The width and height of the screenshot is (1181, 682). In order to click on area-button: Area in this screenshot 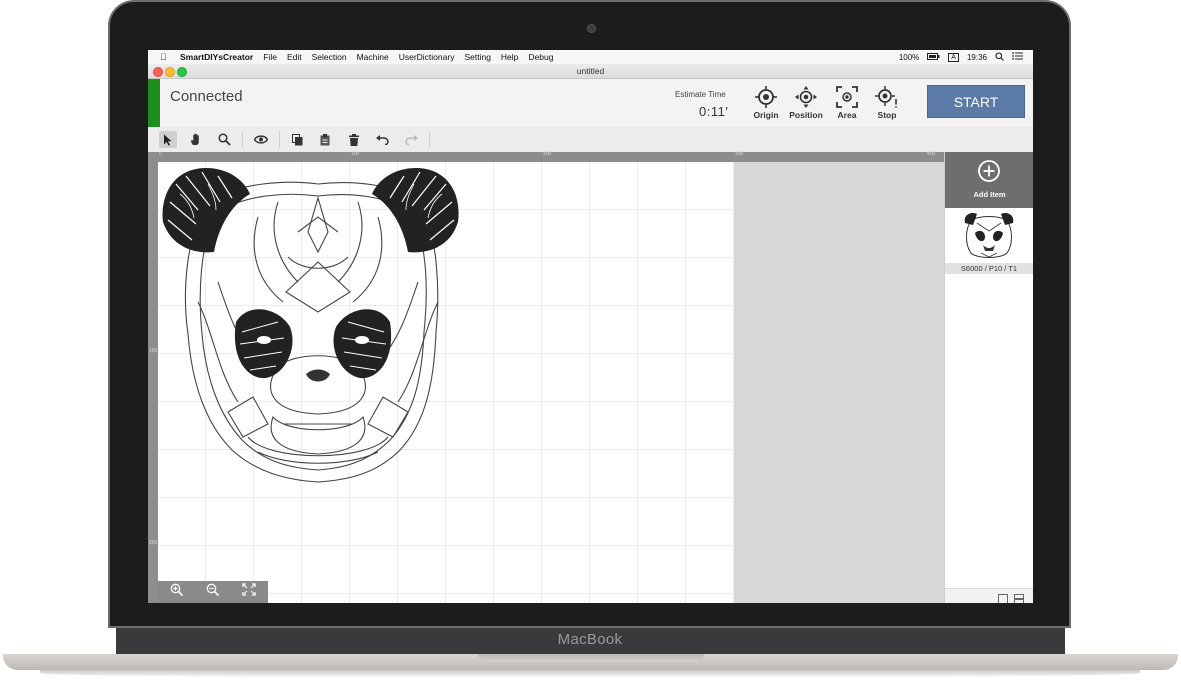, I will do `click(847, 103)`.